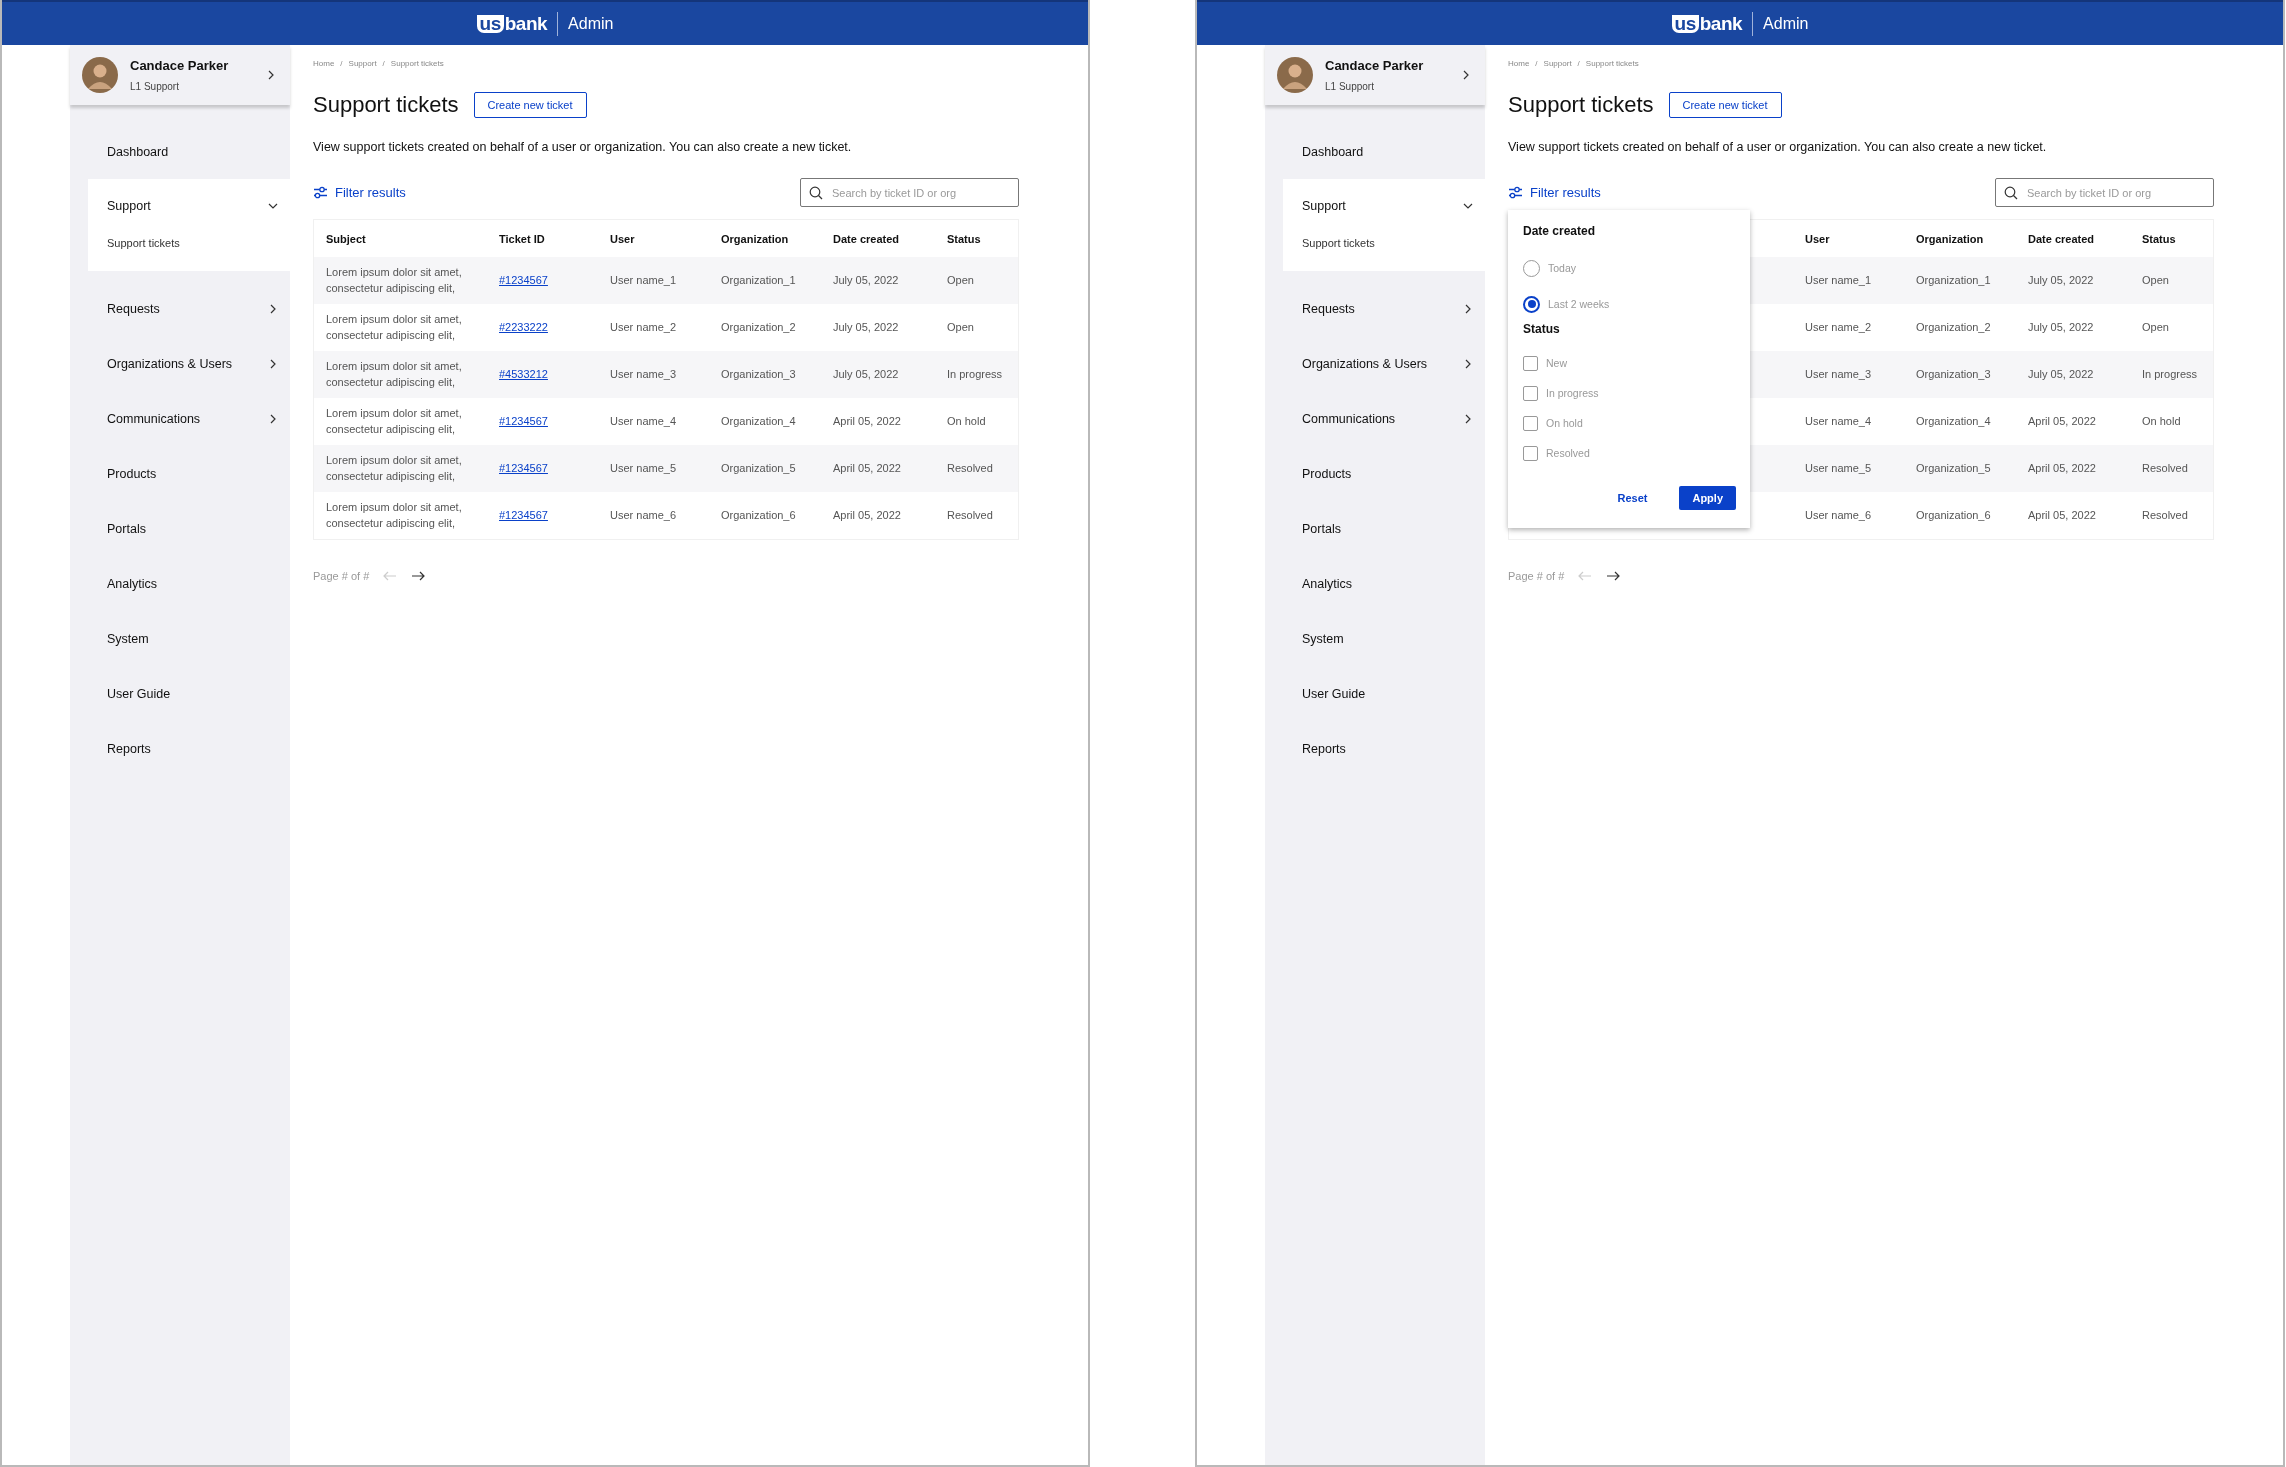  Describe the element at coordinates (1707, 498) in the screenshot. I see `apply-button: Apply` at that location.